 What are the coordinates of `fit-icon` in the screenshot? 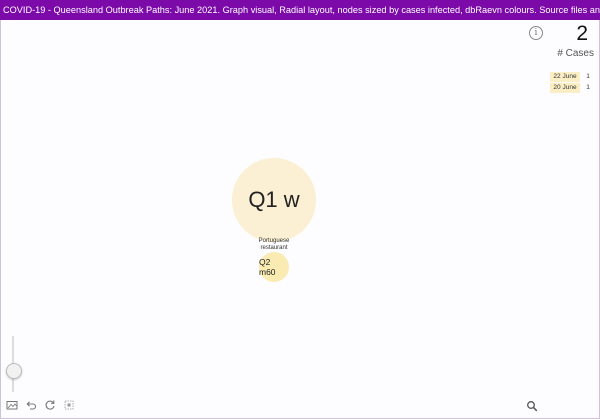 It's located at (69, 405).